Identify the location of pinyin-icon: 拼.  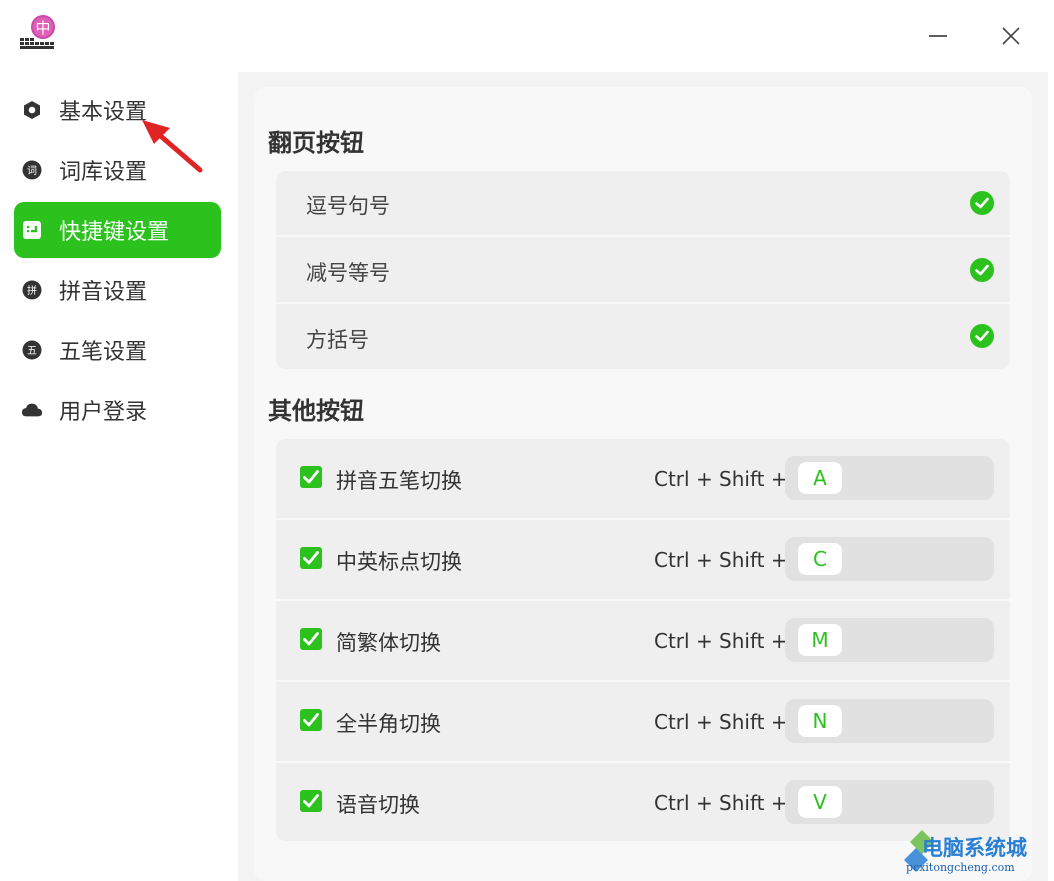
(32, 290).